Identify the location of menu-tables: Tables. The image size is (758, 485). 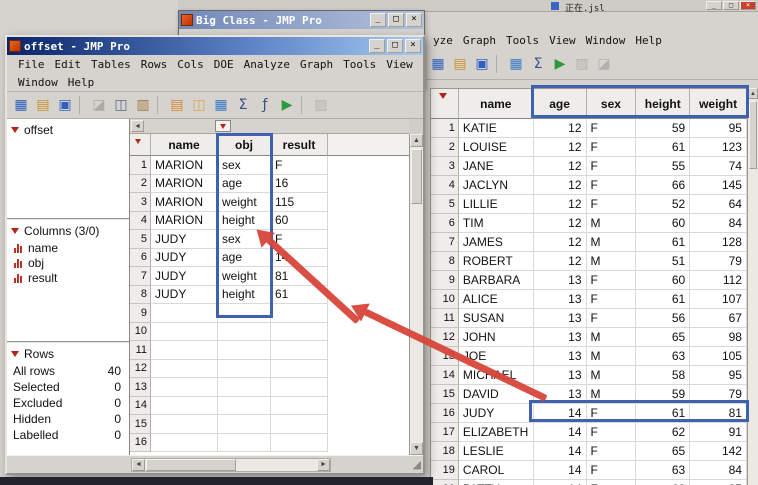
(111, 64).